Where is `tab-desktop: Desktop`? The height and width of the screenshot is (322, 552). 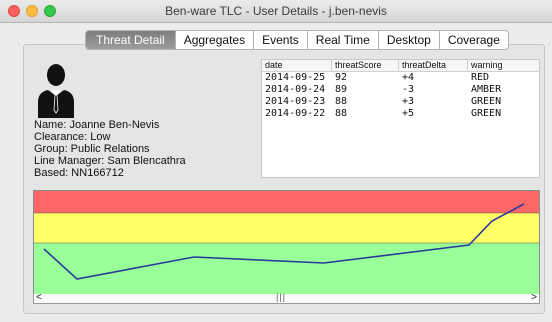 tab-desktop: Desktop is located at coordinates (409, 40).